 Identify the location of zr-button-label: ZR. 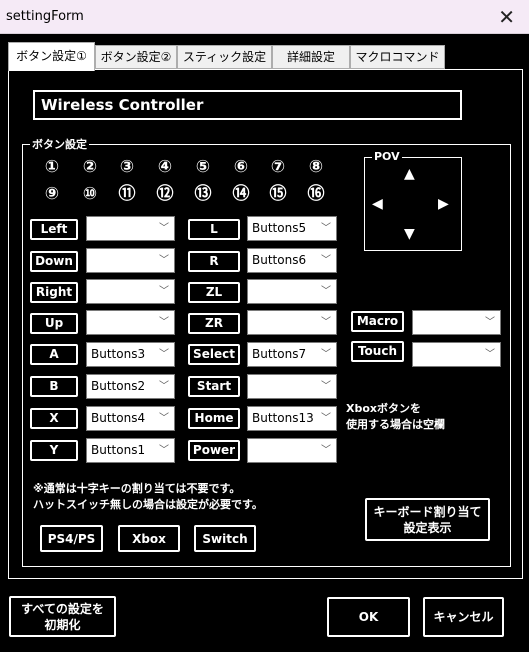
(214, 323).